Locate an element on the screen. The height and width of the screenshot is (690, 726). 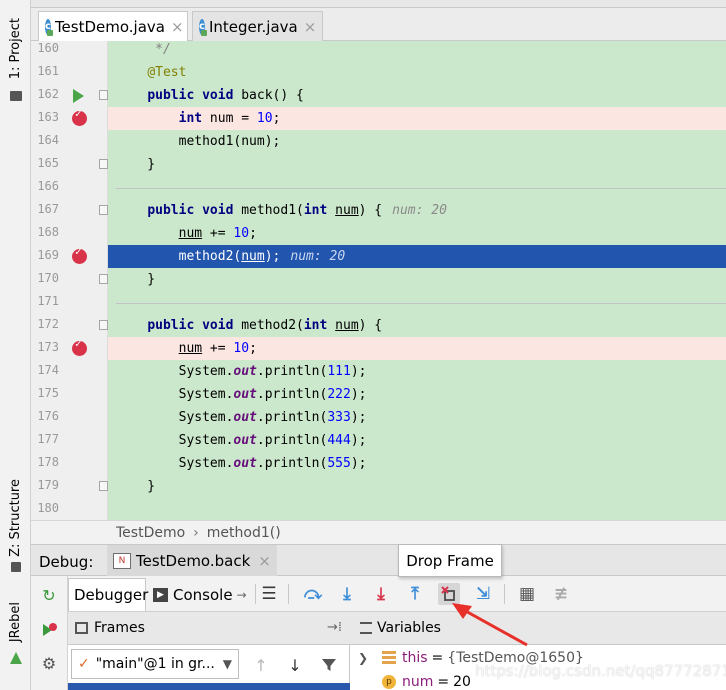
code-line: 161 @Test is located at coordinates (378, 72).